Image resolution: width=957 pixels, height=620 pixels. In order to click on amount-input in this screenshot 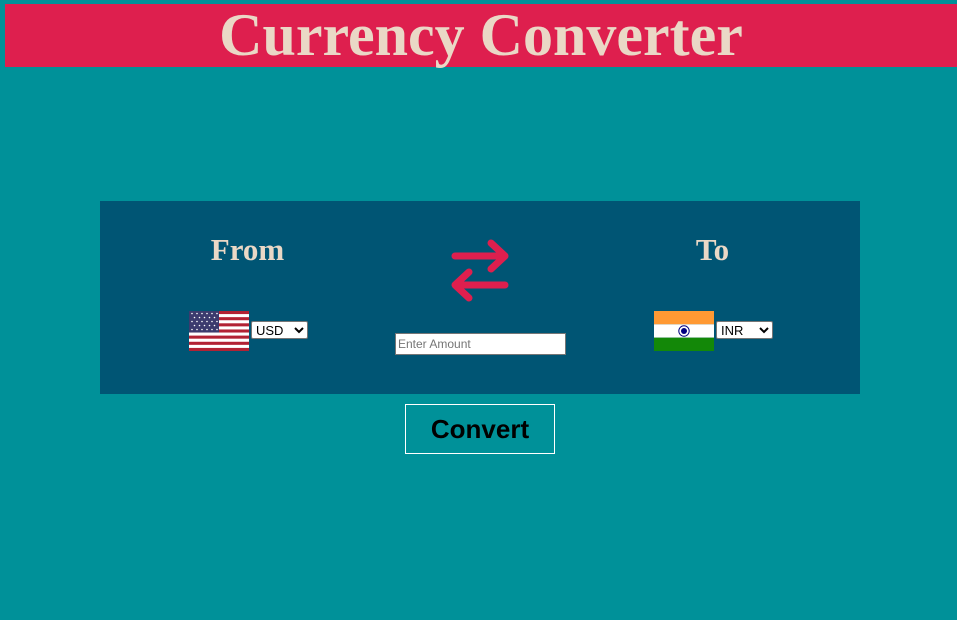, I will do `click(480, 344)`.